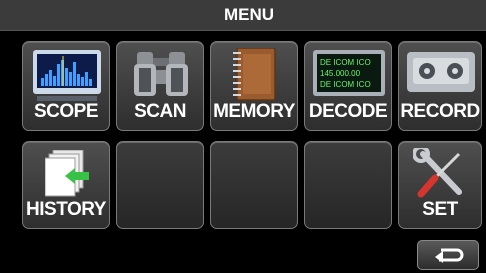 This screenshot has width=486, height=273. I want to click on spectrum-scope-icon, so click(67, 75).